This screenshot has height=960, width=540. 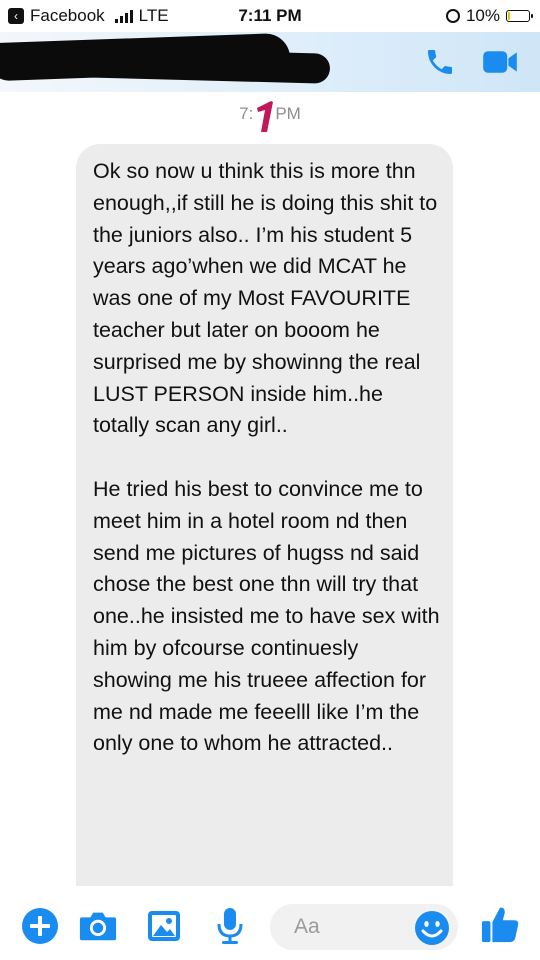 I want to click on signal-icon, so click(x=123, y=16).